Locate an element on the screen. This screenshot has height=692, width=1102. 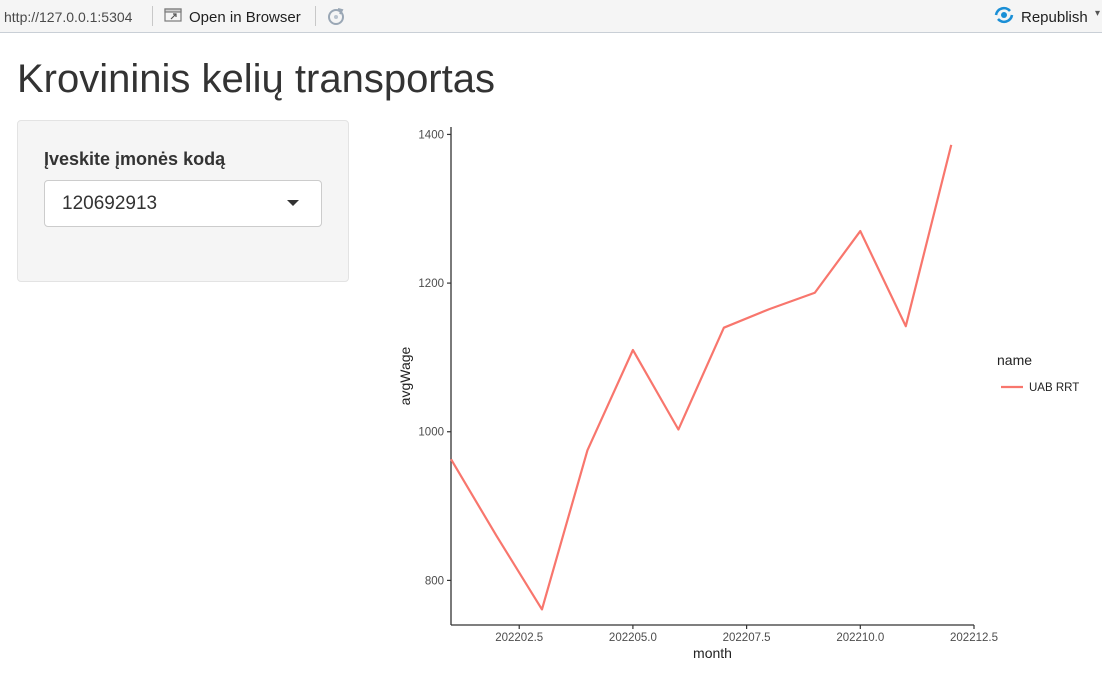
x-tick-label: 202202.5 is located at coordinates (519, 638).